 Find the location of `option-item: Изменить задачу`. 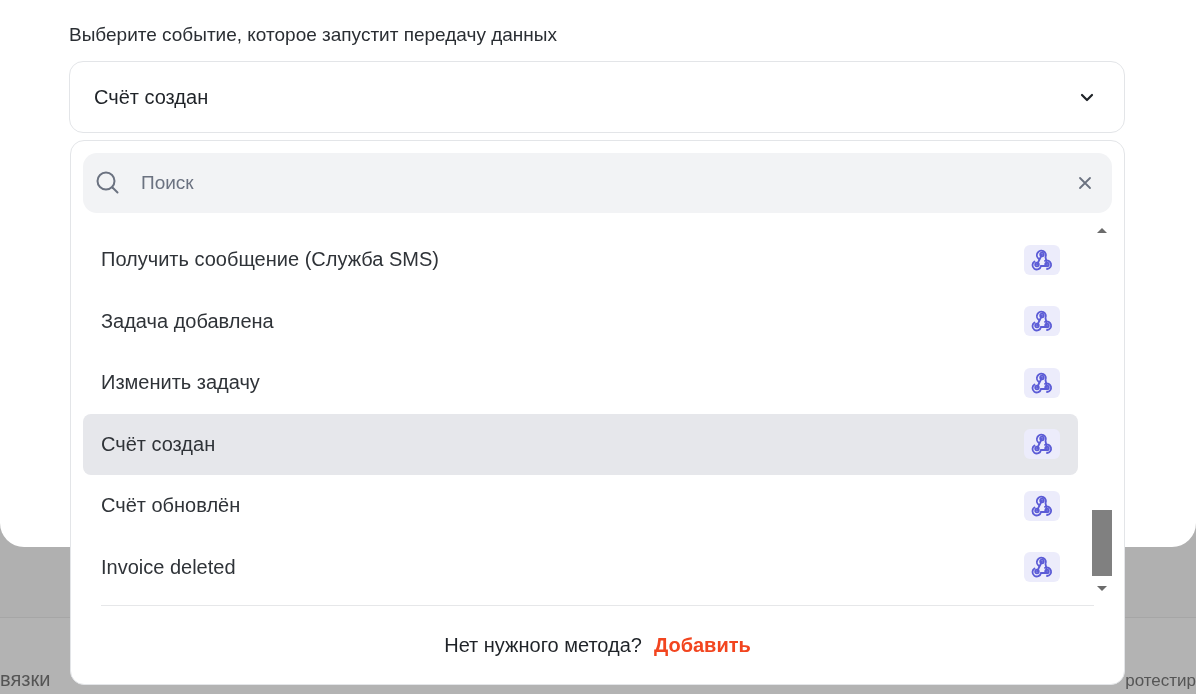

option-item: Изменить задачу is located at coordinates (580, 383).